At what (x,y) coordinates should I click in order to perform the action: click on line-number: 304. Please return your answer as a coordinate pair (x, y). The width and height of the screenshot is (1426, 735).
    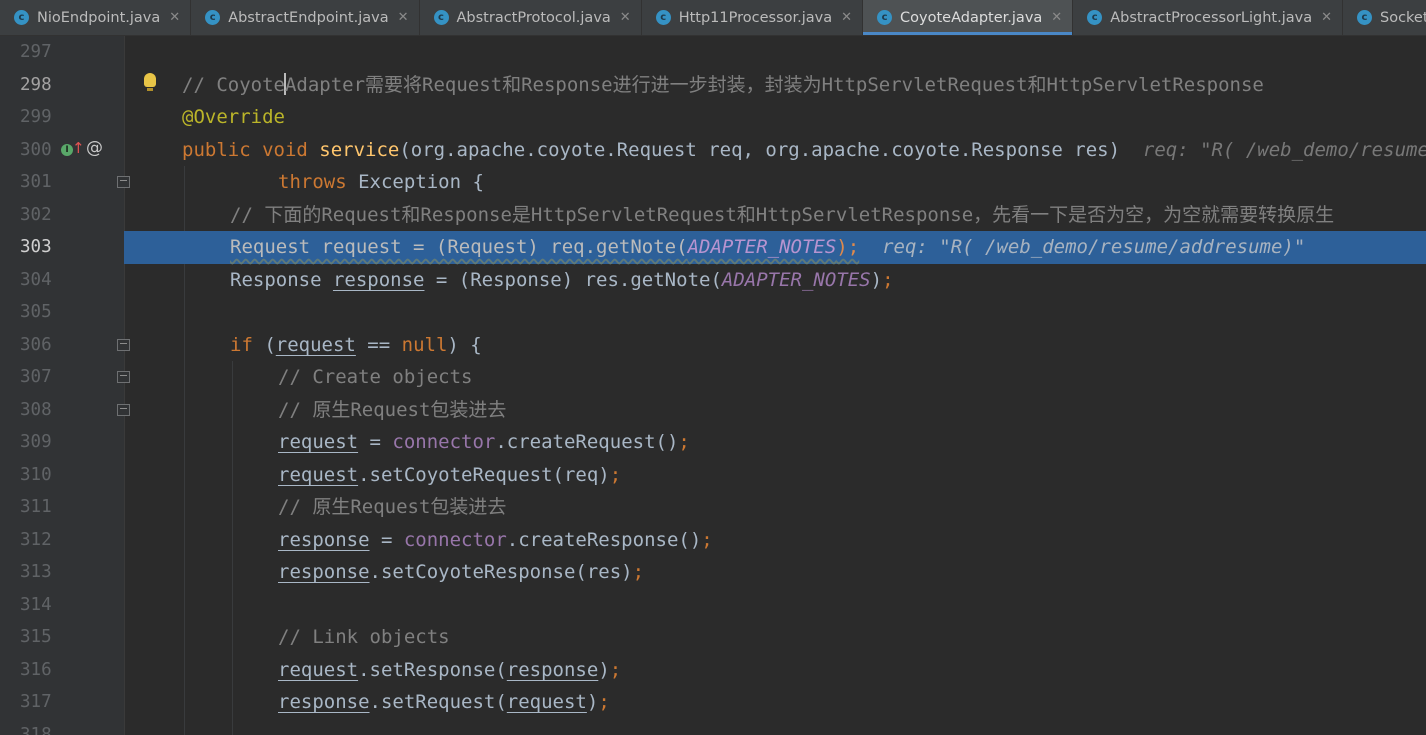
    Looking at the image, I should click on (40, 280).